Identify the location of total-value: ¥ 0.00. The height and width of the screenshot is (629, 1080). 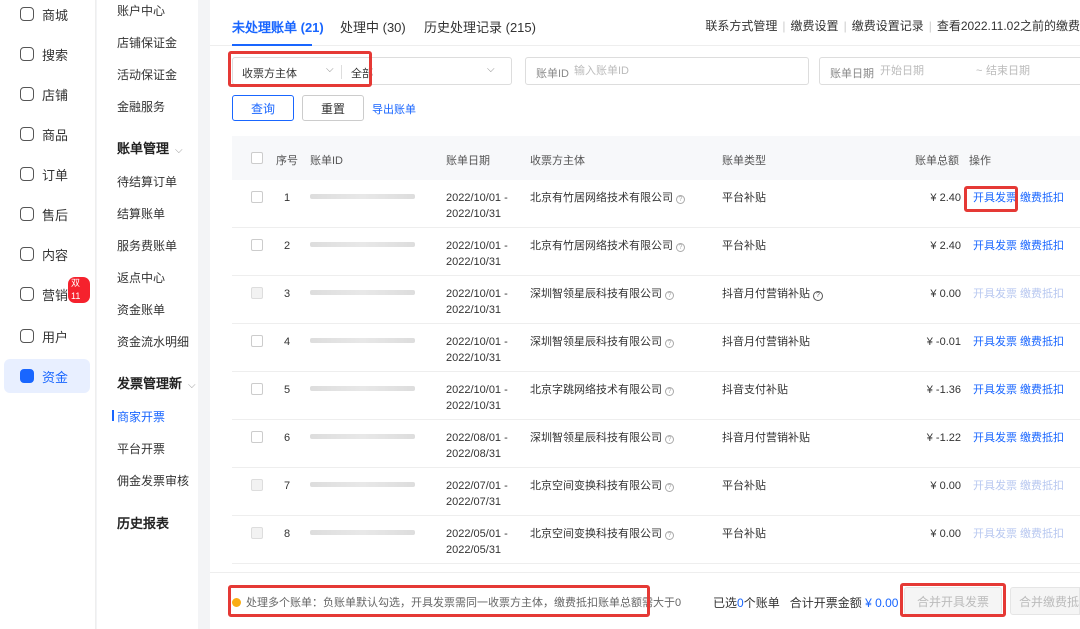
(882, 603).